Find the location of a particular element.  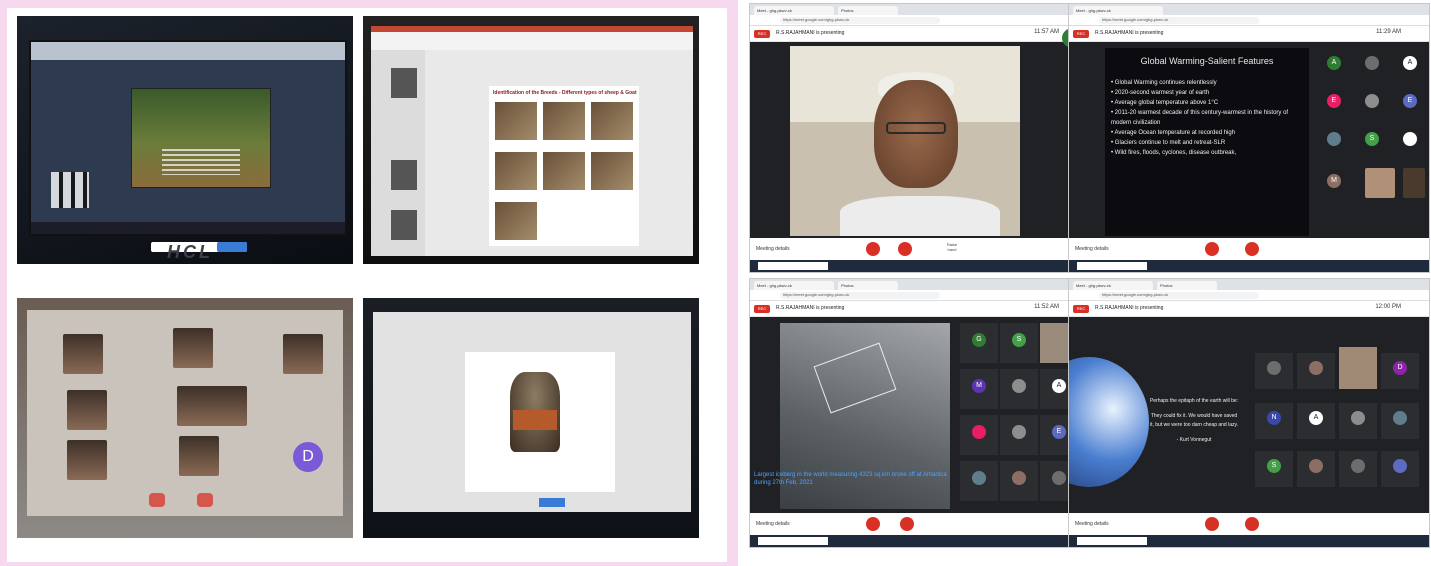

photo-laptop-ppt-slide: HCL is located at coordinates (185, 140).